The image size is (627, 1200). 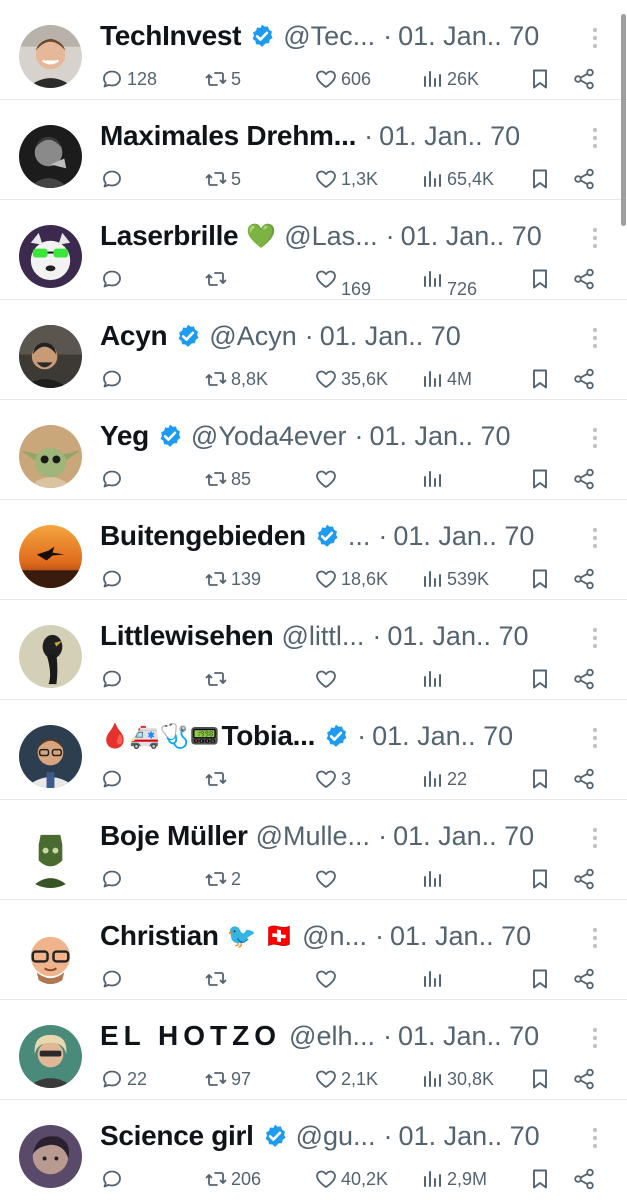 What do you see at coordinates (169, 236) in the screenshot?
I see `author-name: Laserbrille` at bounding box center [169, 236].